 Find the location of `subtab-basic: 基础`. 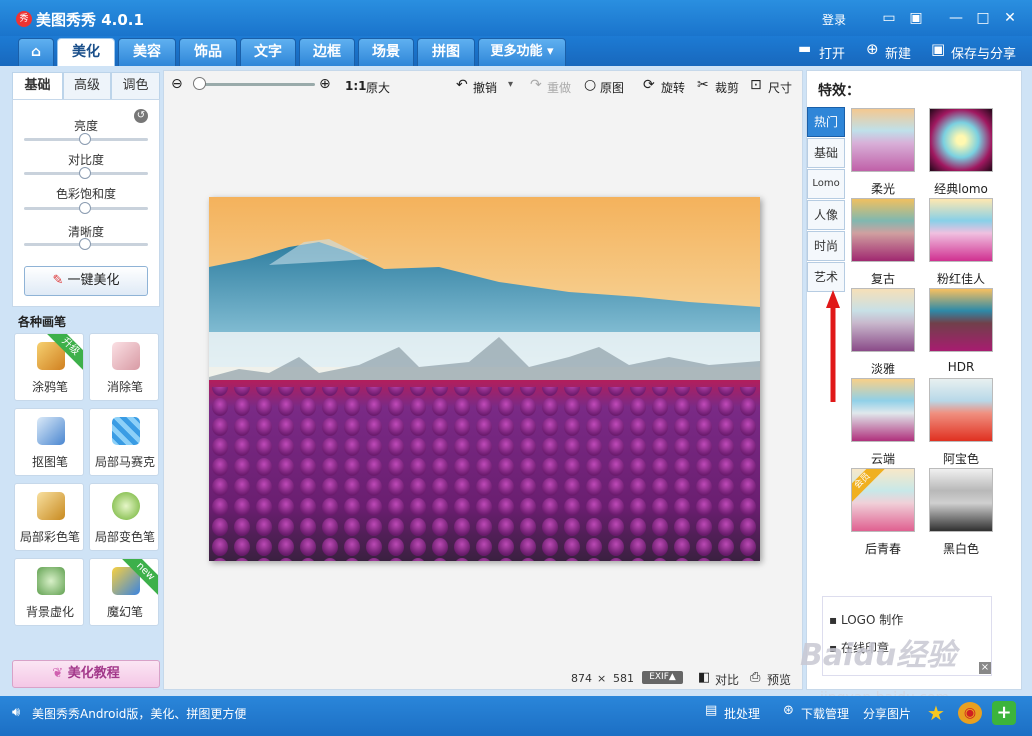

subtab-basic: 基础 is located at coordinates (37, 86).